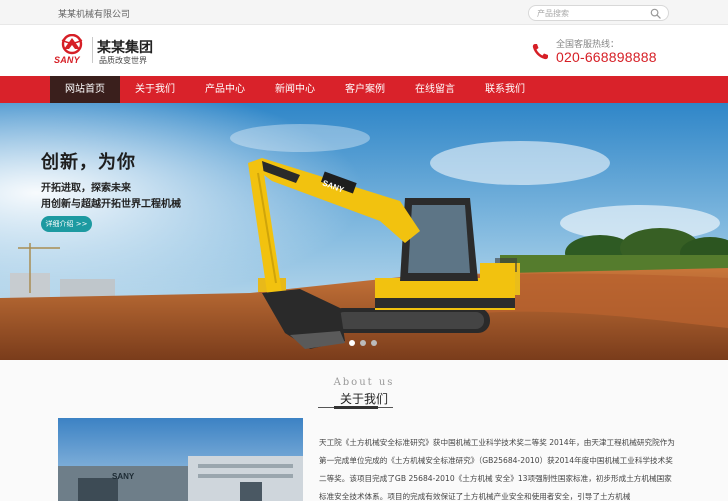  I want to click on group-name: 某某集团, so click(125, 48).